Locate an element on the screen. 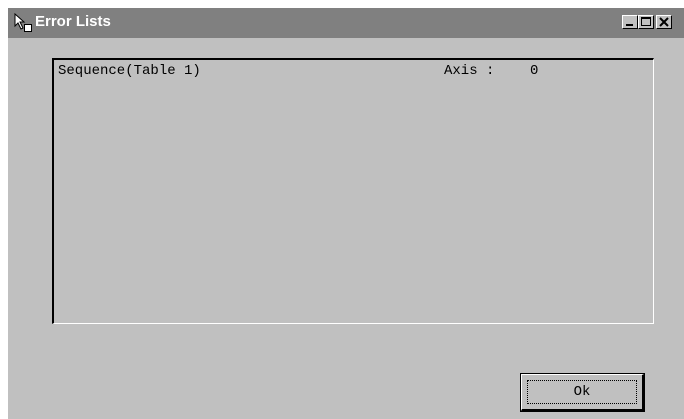 This screenshot has height=419, width=684. axis-value: 0 is located at coordinates (534, 71).